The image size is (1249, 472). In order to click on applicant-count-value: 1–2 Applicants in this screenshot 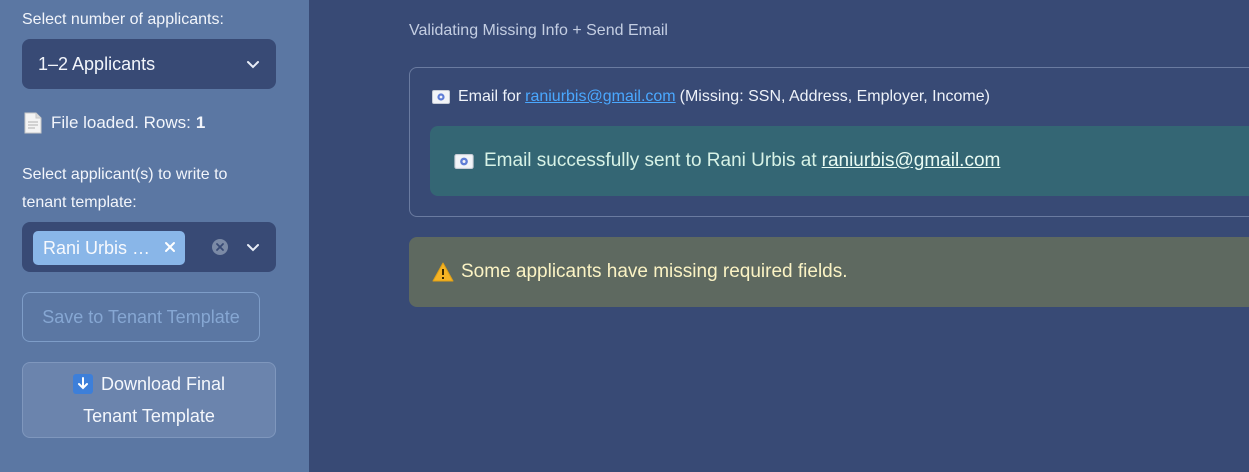, I will do `click(97, 63)`.